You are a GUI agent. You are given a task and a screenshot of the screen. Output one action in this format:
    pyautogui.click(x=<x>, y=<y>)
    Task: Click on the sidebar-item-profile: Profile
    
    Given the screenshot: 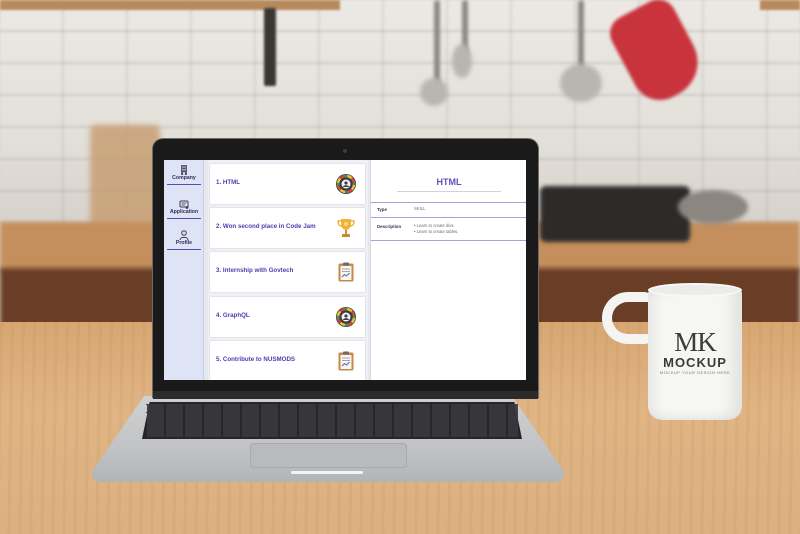 What is the action you would take?
    pyautogui.click(x=184, y=239)
    